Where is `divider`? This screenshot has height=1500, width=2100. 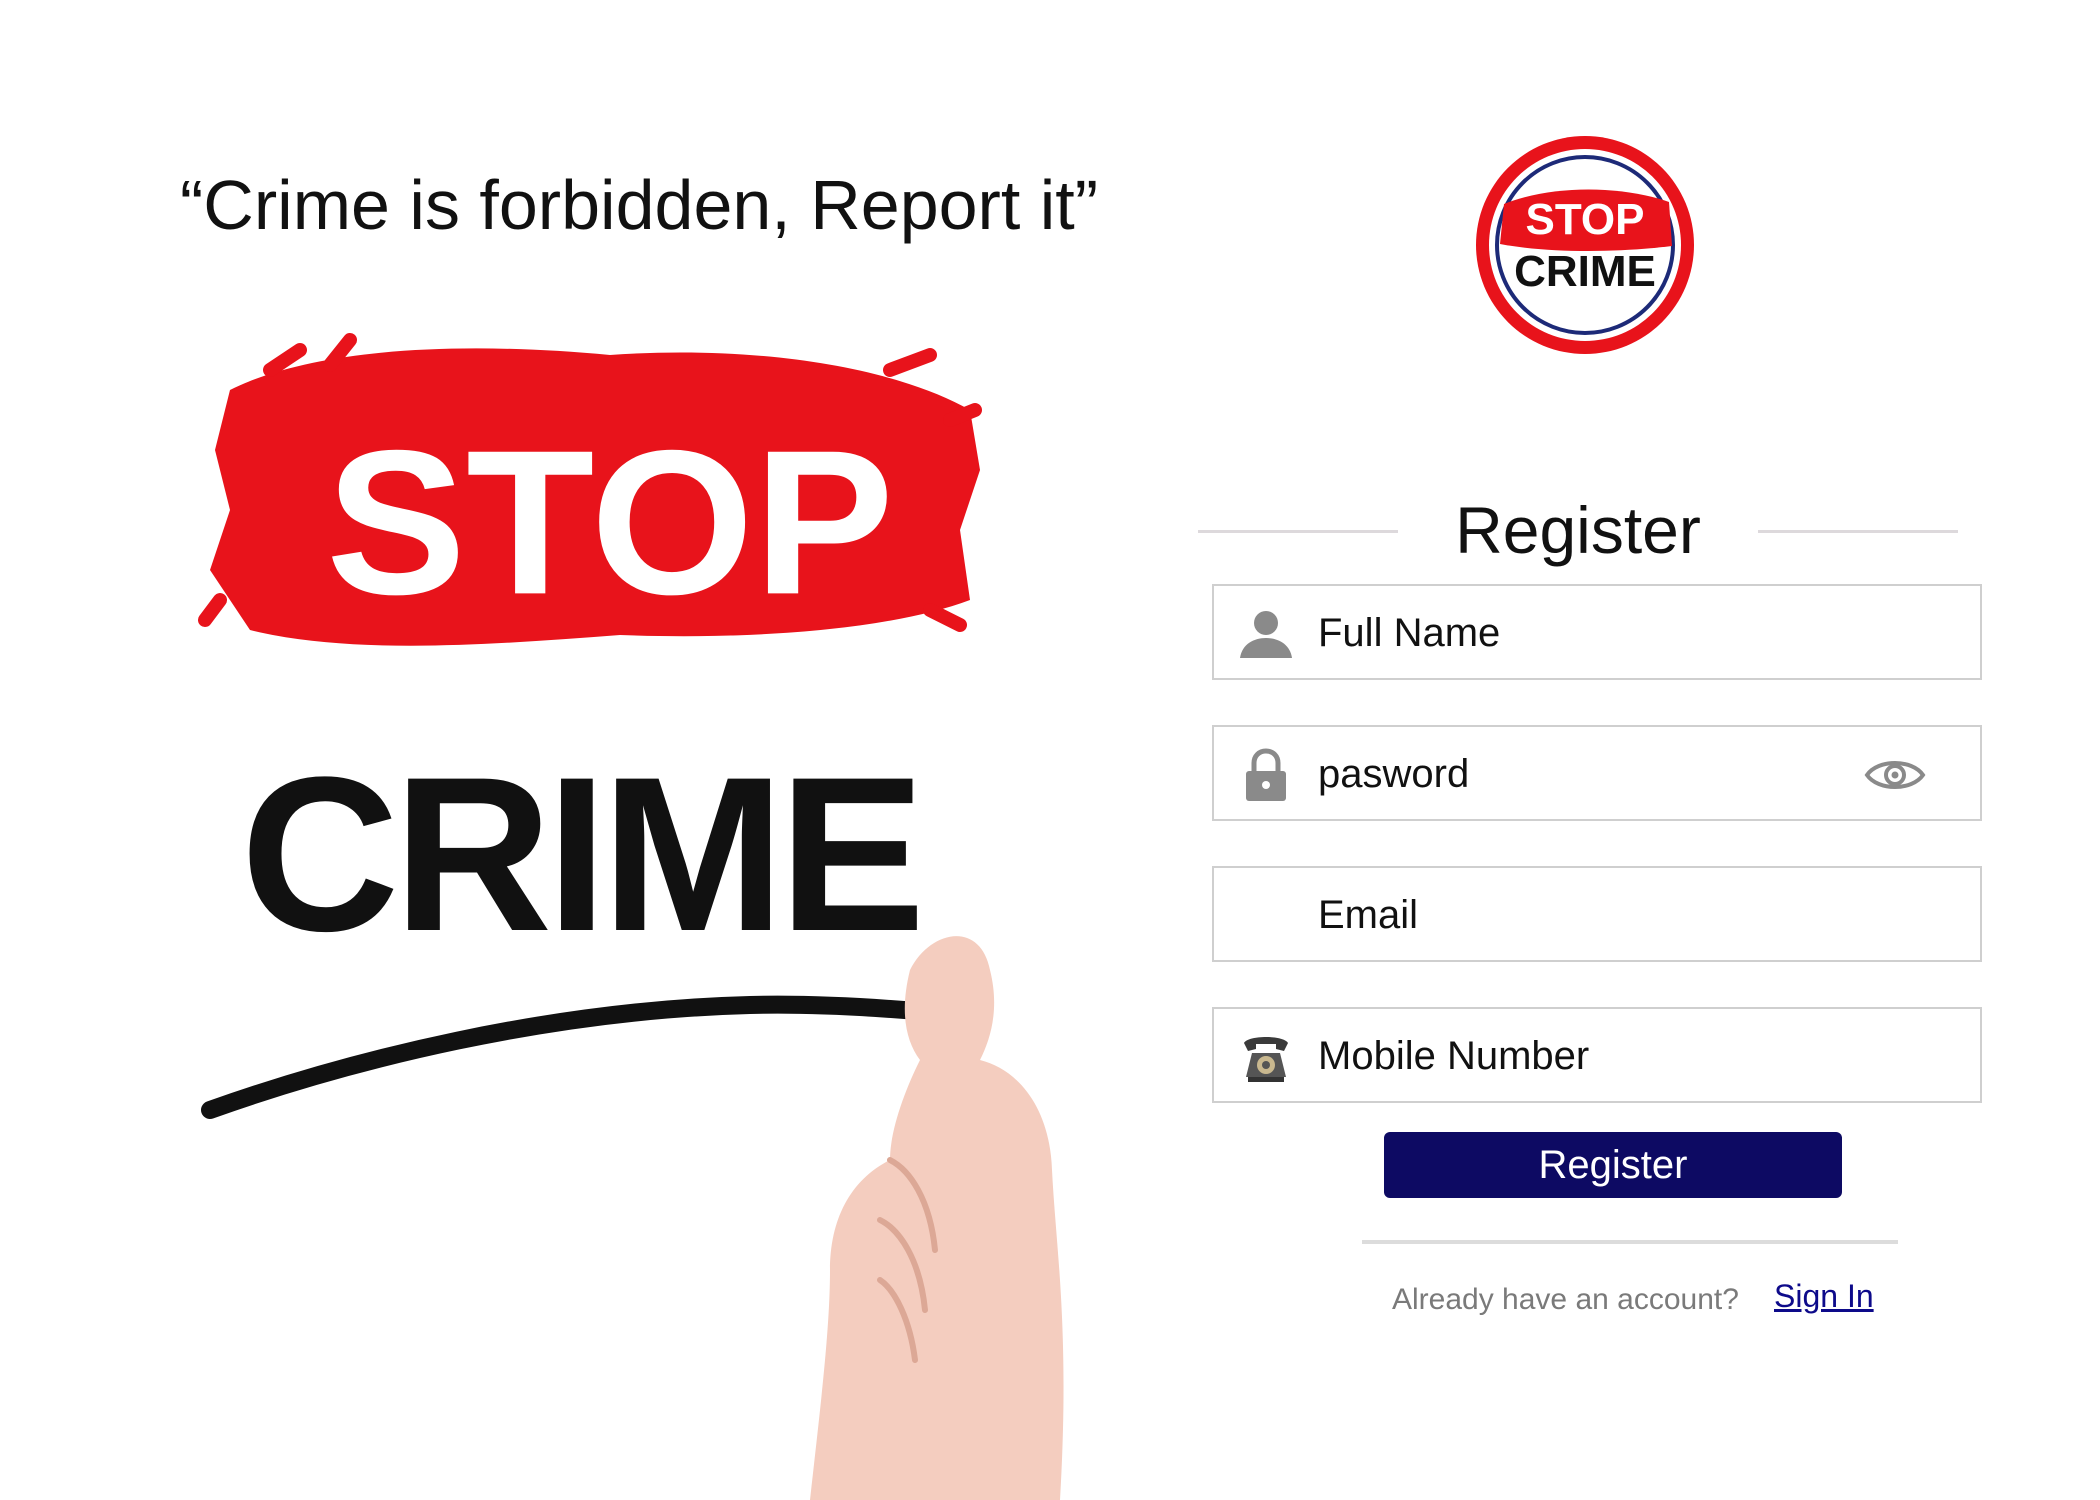
divider is located at coordinates (1630, 1242).